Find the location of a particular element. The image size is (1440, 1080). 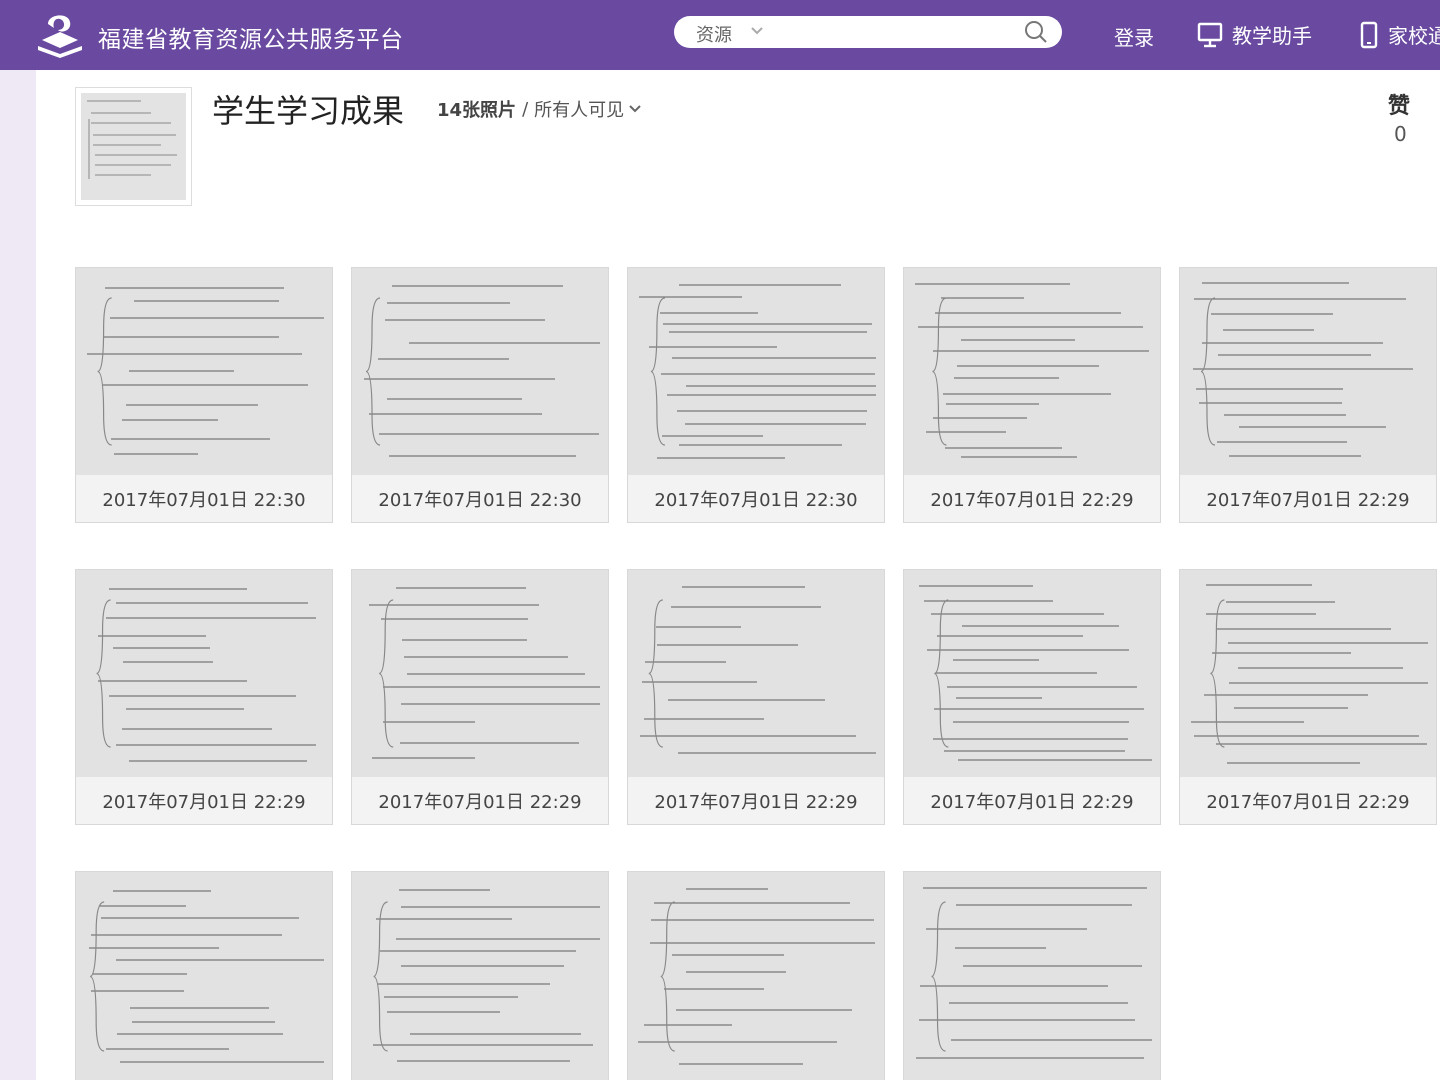

cover-notes-image is located at coordinates (133, 146).